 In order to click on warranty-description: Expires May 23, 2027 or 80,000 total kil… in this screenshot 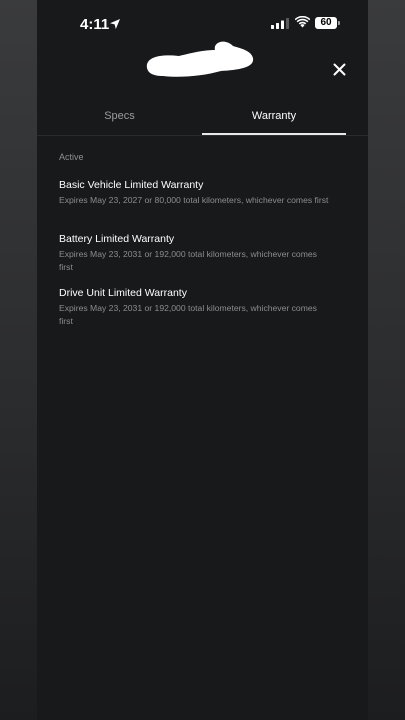, I will do `click(194, 200)`.